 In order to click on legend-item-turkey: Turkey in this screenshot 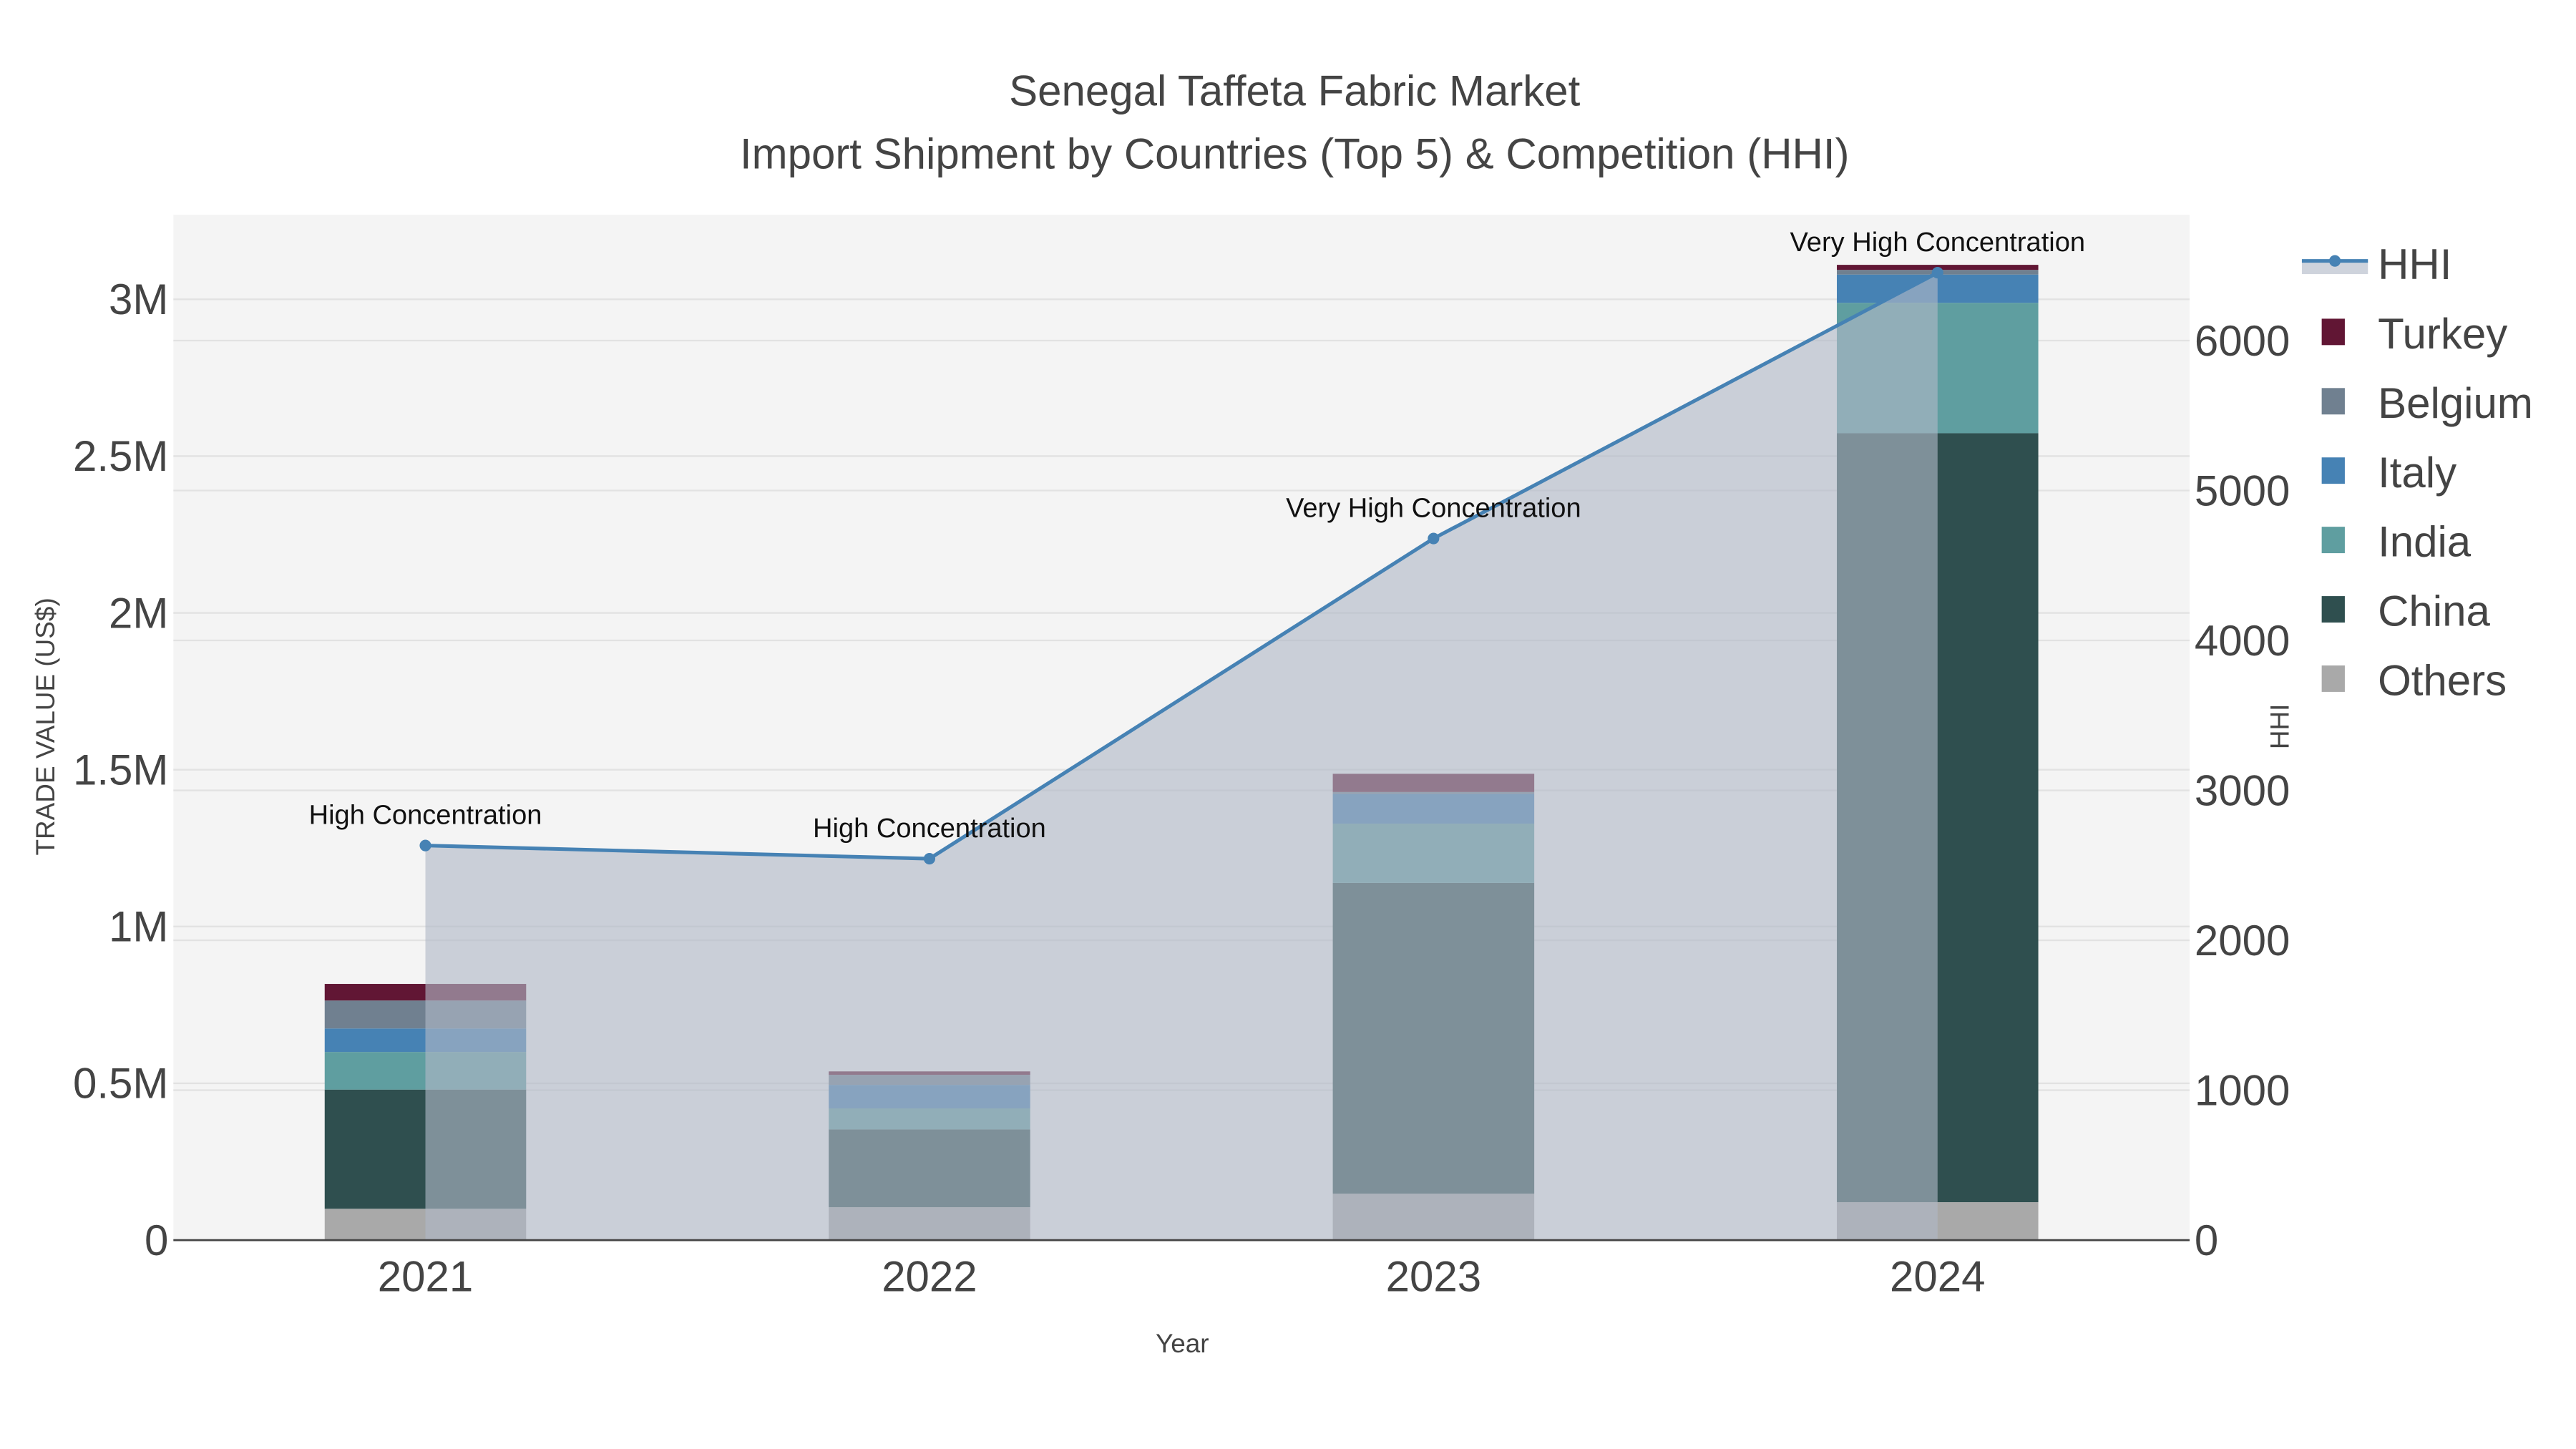, I will do `click(2414, 334)`.